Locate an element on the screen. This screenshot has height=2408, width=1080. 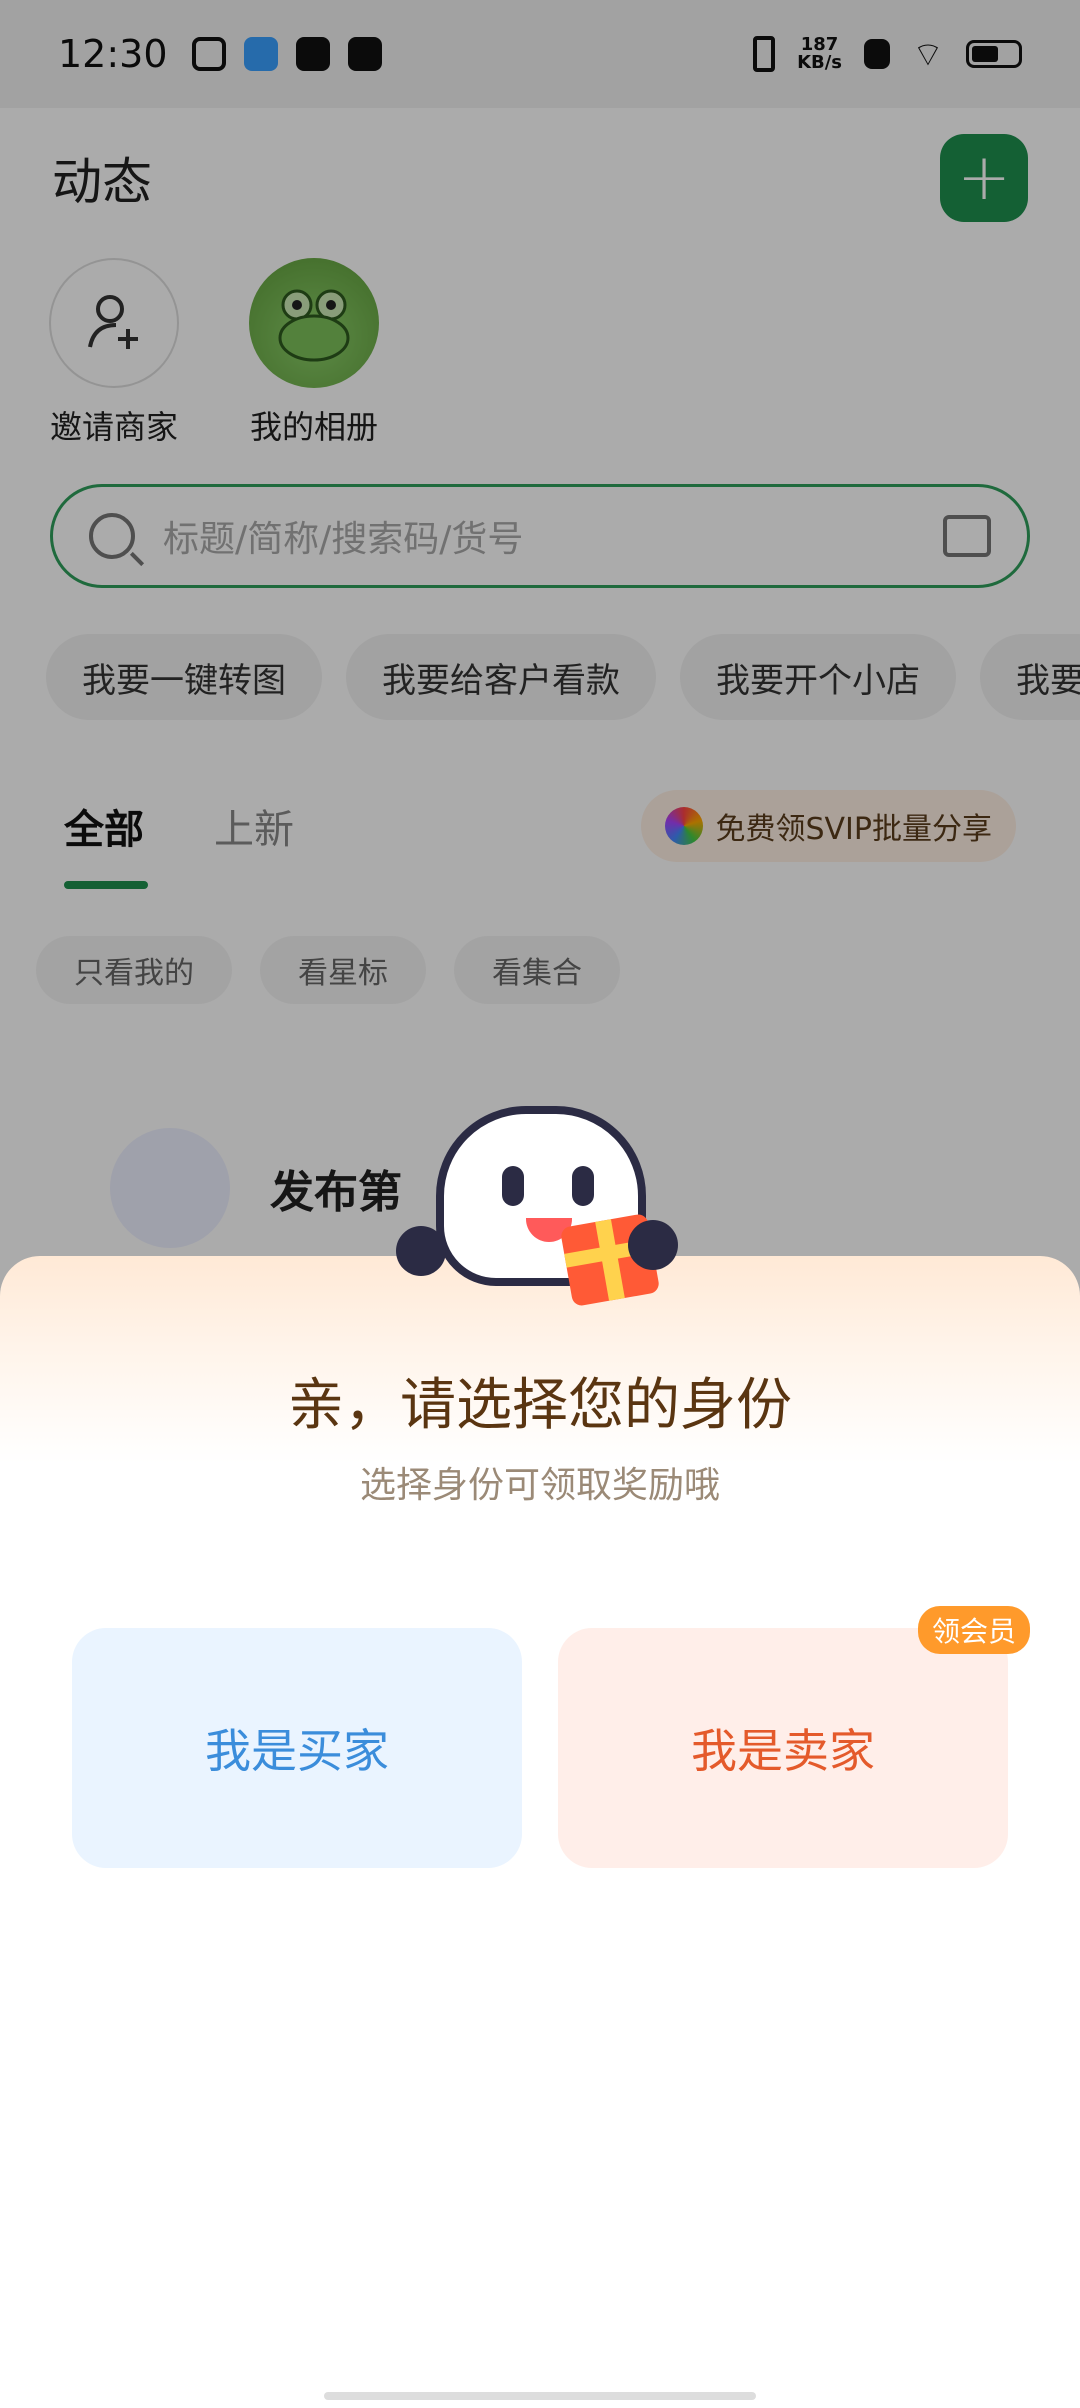
mascot-eye-right is located at coordinates (583, 1186).